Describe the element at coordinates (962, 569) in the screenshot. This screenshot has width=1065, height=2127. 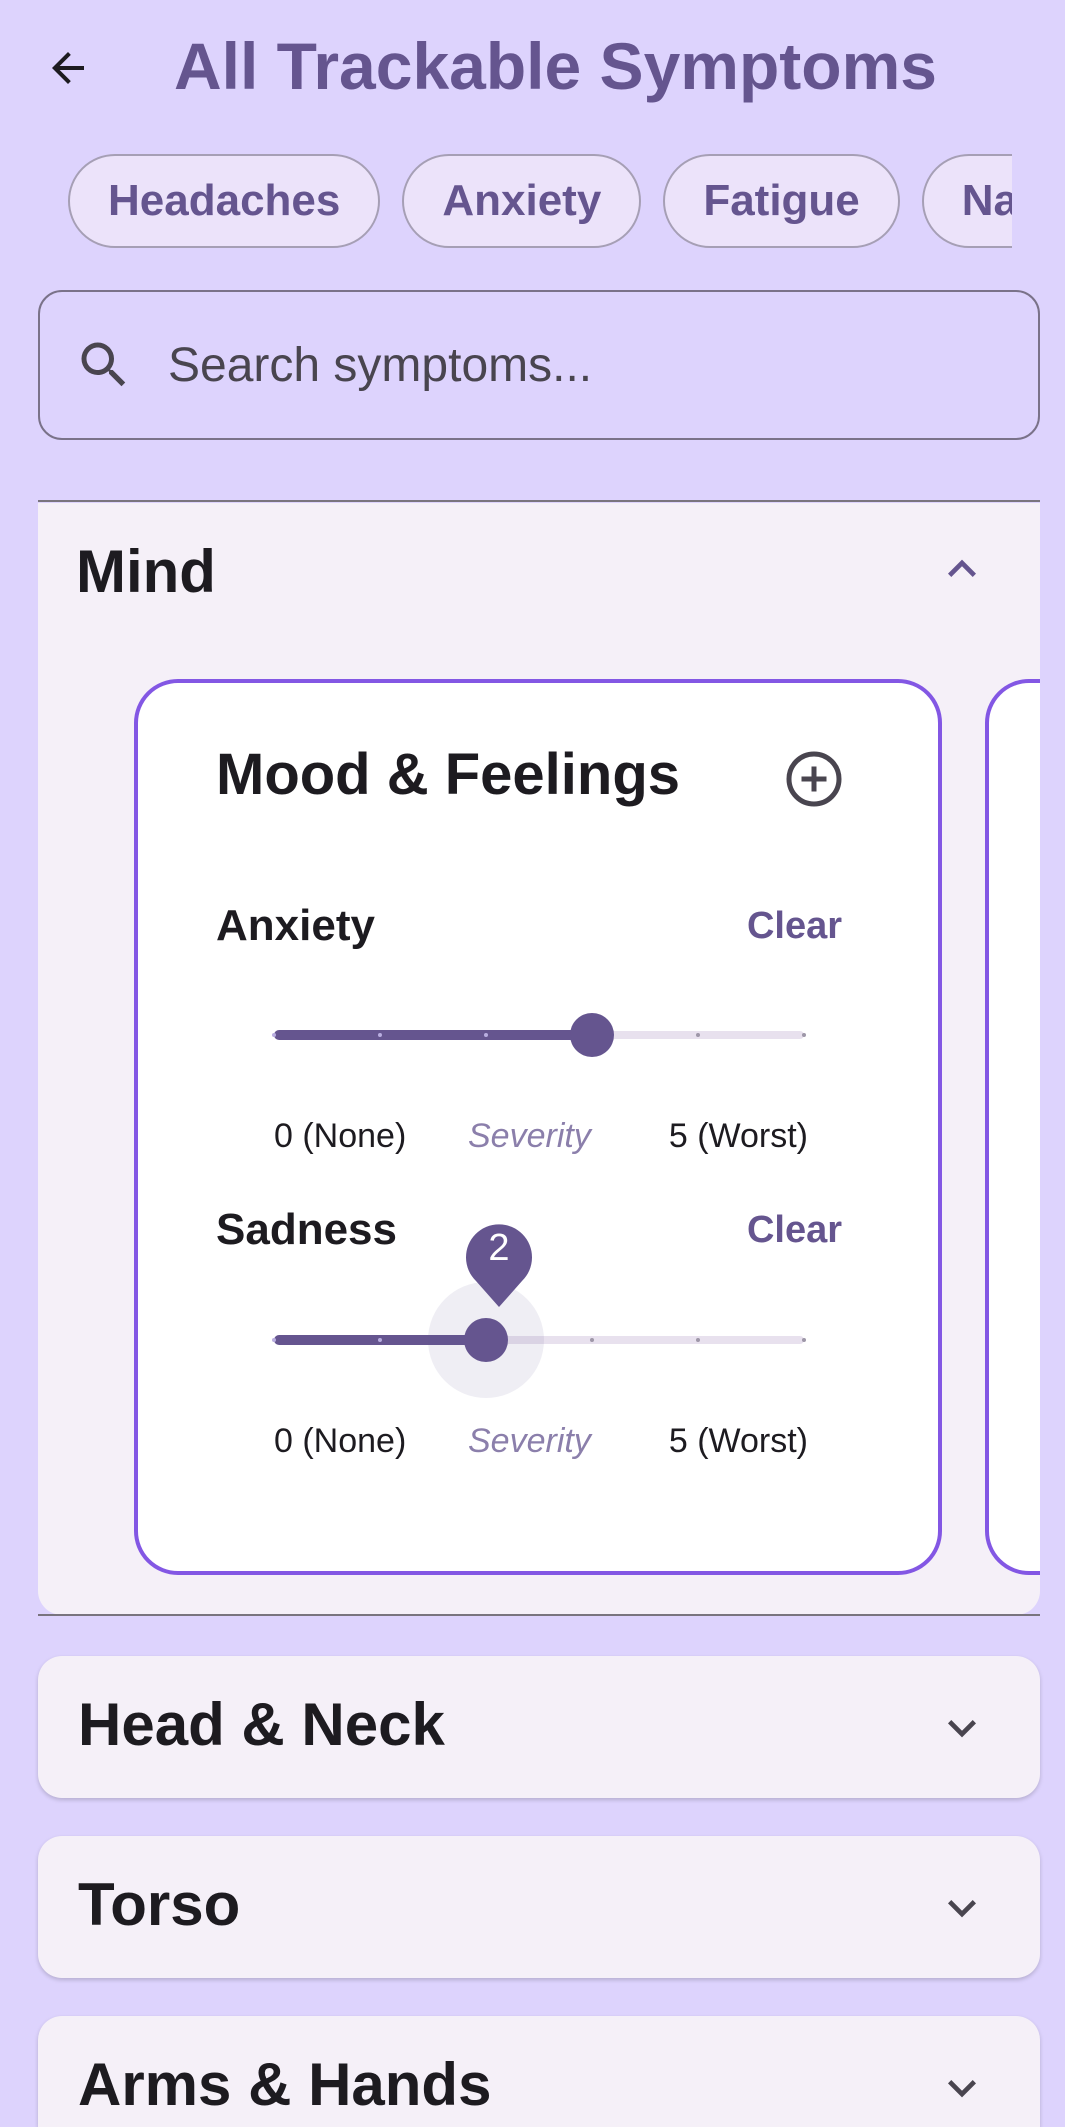
I see `chevron-up-icon` at that location.